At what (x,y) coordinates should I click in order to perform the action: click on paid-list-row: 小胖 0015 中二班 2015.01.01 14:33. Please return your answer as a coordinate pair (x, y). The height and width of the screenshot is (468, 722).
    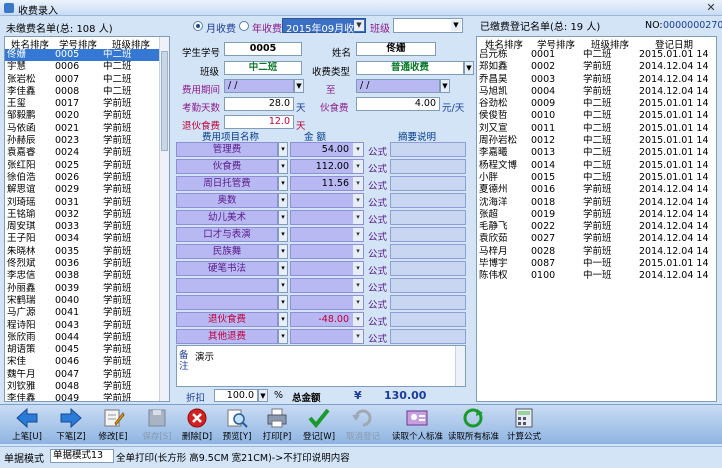
    Looking at the image, I should click on (596, 178).